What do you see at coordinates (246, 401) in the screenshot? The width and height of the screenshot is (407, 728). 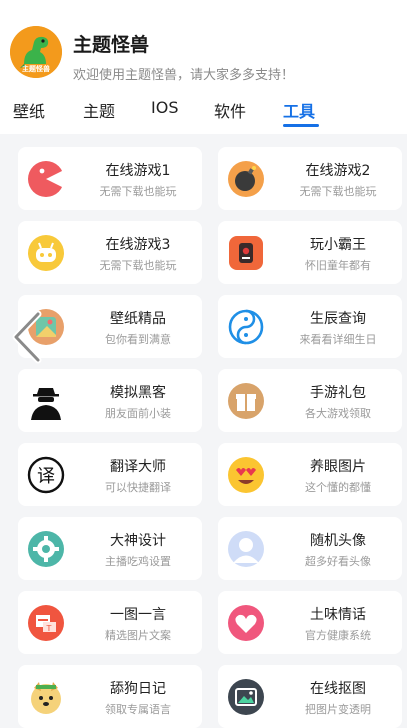 I see `gift-icon` at bounding box center [246, 401].